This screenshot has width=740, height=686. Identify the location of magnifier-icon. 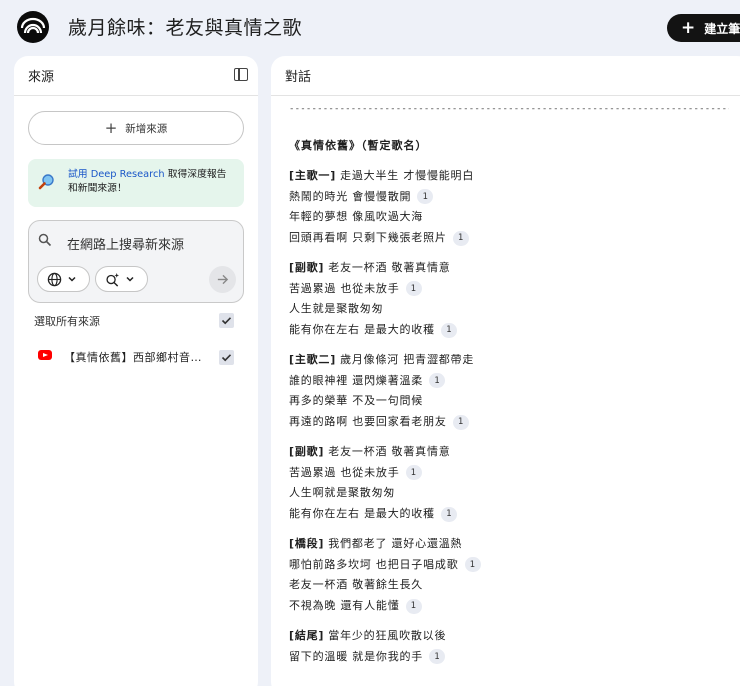
(46, 182).